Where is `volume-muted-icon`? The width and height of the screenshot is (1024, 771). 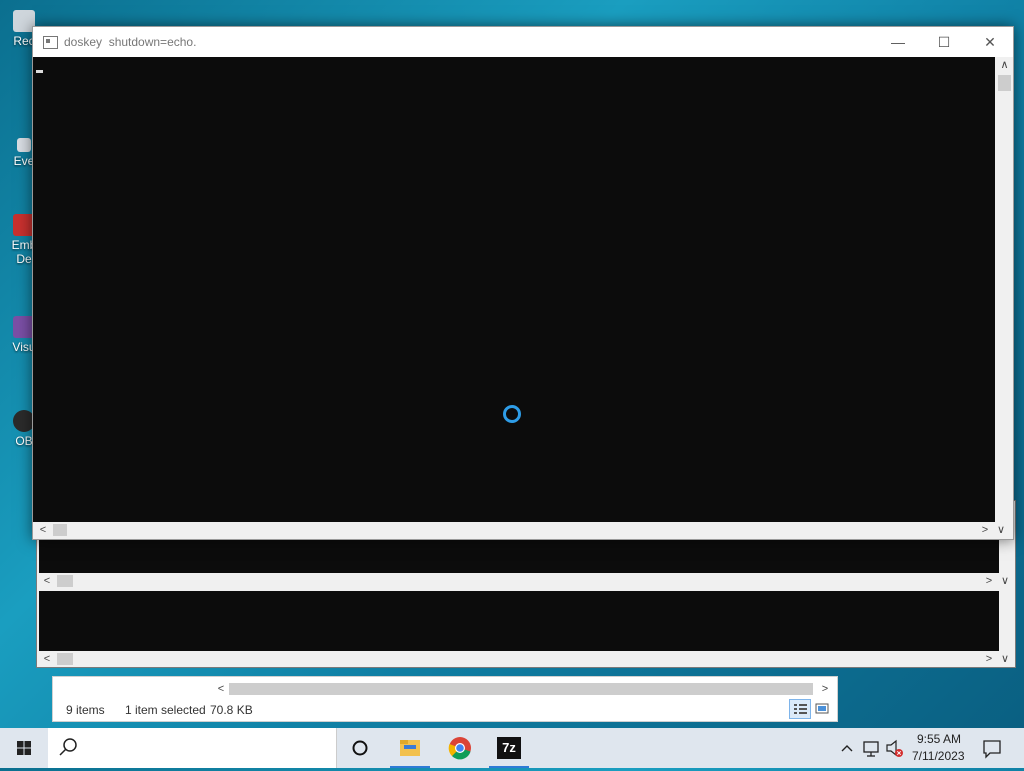 volume-muted-icon is located at coordinates (894, 748).